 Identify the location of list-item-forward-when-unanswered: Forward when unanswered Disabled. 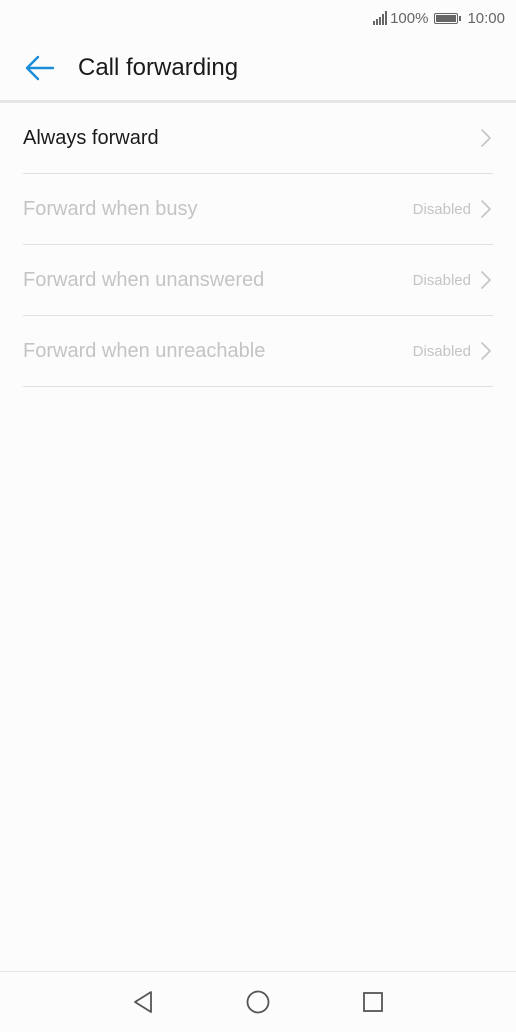
(258, 280).